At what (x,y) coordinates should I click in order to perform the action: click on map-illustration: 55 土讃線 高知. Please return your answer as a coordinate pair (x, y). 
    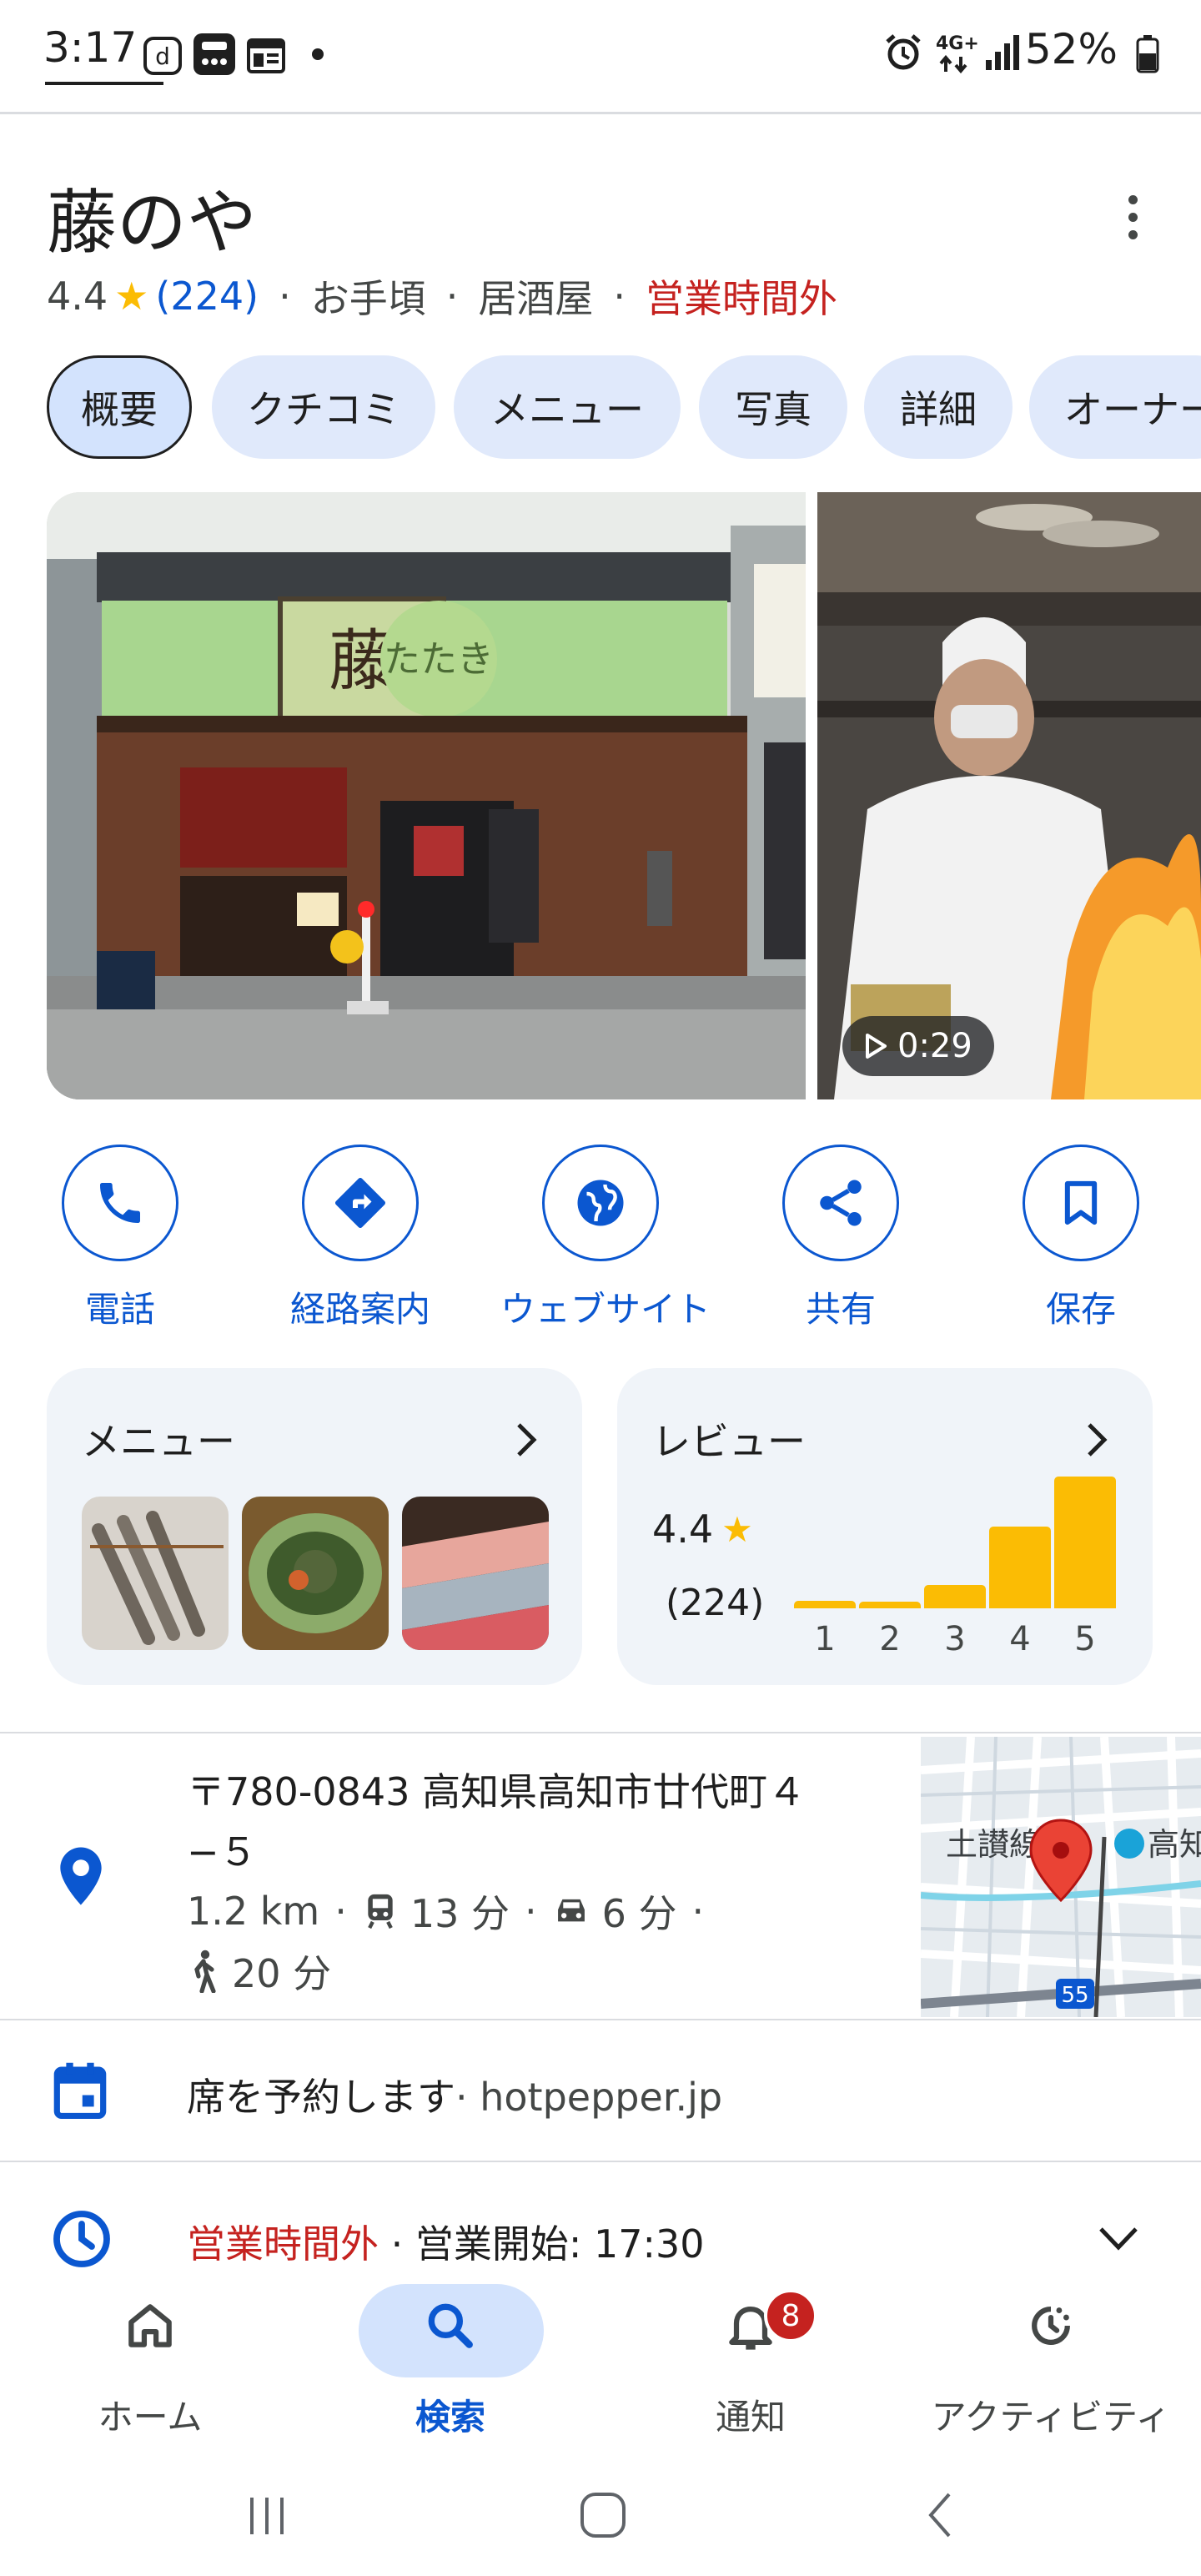
    Looking at the image, I should click on (1061, 1877).